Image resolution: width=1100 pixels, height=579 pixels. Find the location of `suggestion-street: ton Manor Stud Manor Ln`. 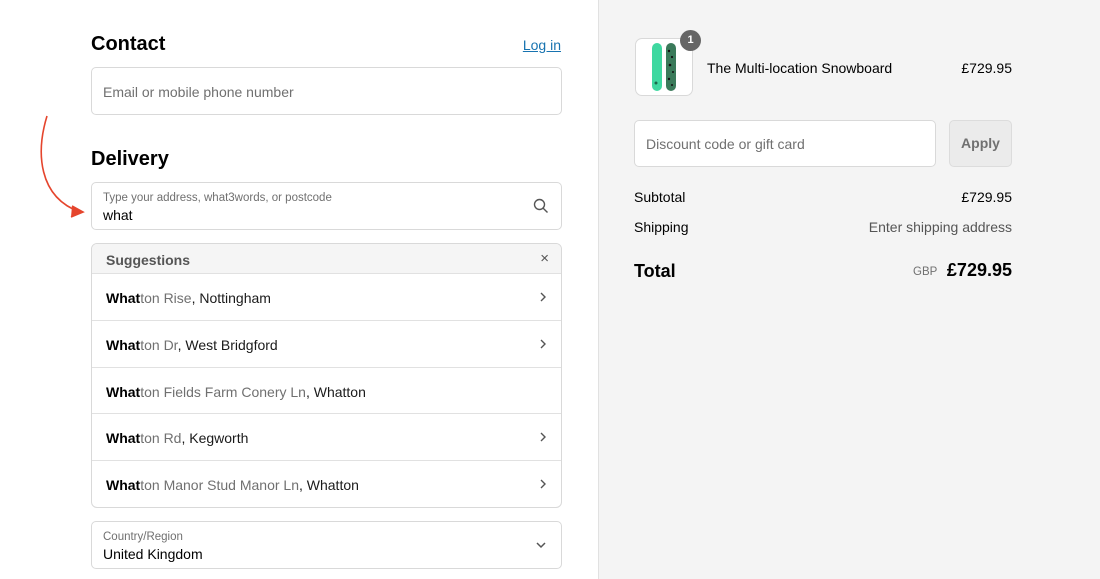

suggestion-street: ton Manor Stud Manor Ln is located at coordinates (219, 485).